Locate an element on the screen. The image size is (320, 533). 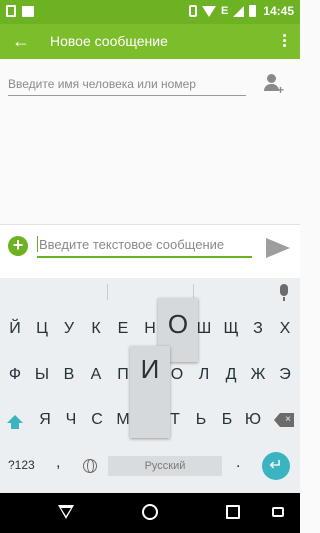
status-time: 14:45 is located at coordinates (278, 11).